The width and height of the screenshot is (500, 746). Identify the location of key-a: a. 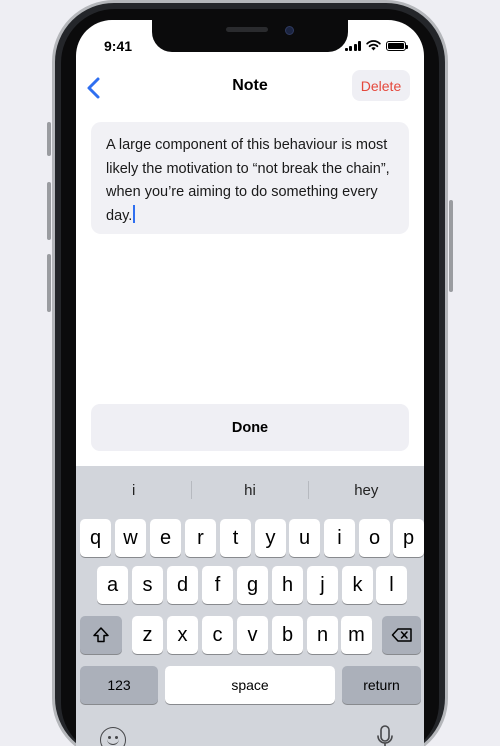
(112, 585).